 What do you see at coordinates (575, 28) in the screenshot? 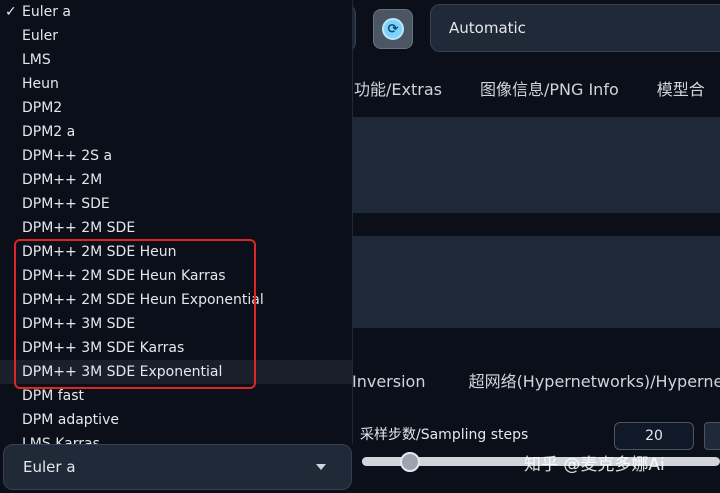
I see `model-select: Automatic` at bounding box center [575, 28].